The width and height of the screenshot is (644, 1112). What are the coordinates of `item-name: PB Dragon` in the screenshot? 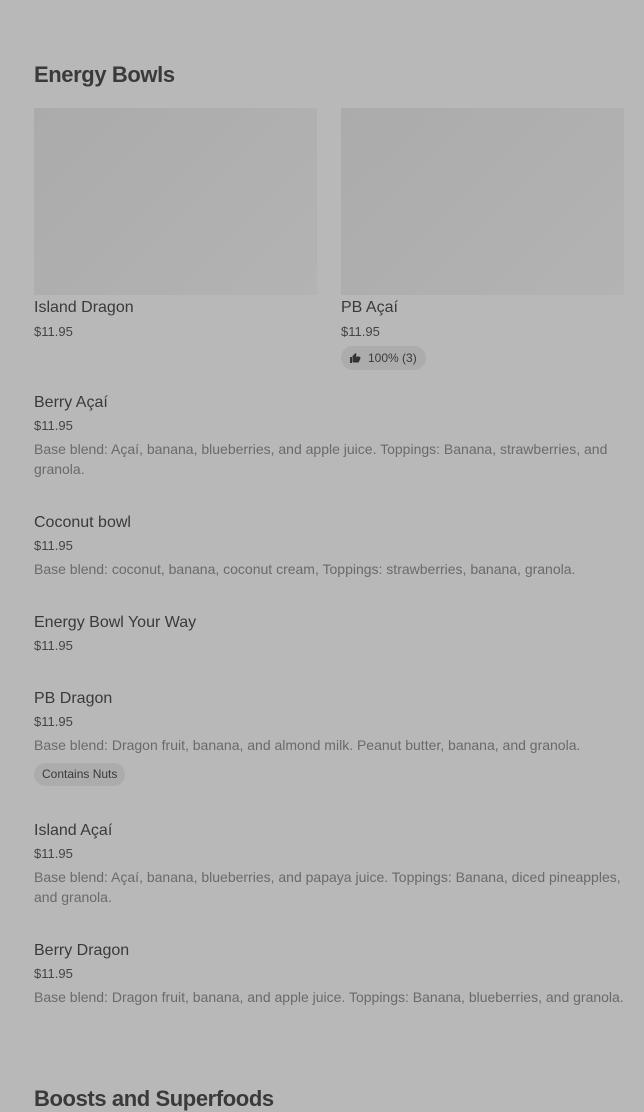 It's located at (73, 698).